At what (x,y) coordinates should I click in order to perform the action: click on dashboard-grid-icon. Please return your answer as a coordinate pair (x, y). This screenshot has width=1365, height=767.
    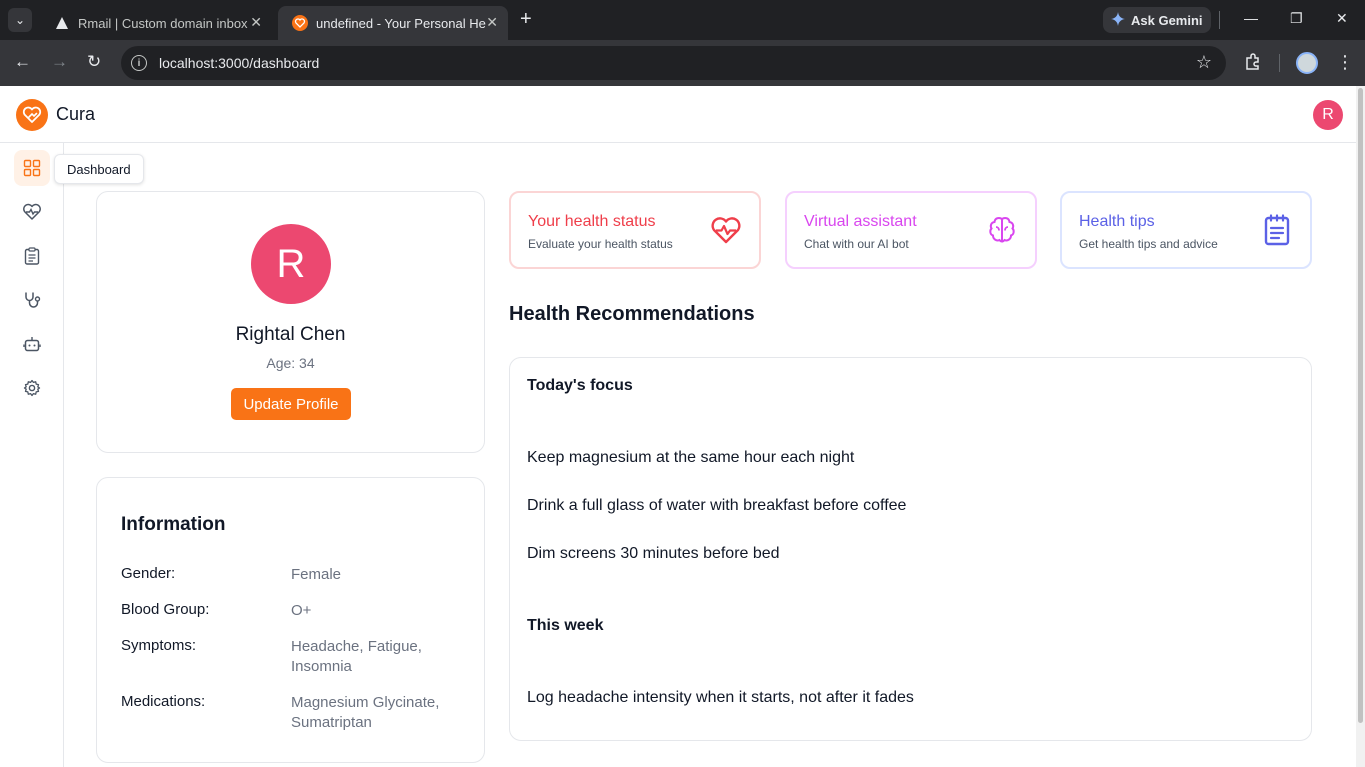
    Looking at the image, I should click on (32, 168).